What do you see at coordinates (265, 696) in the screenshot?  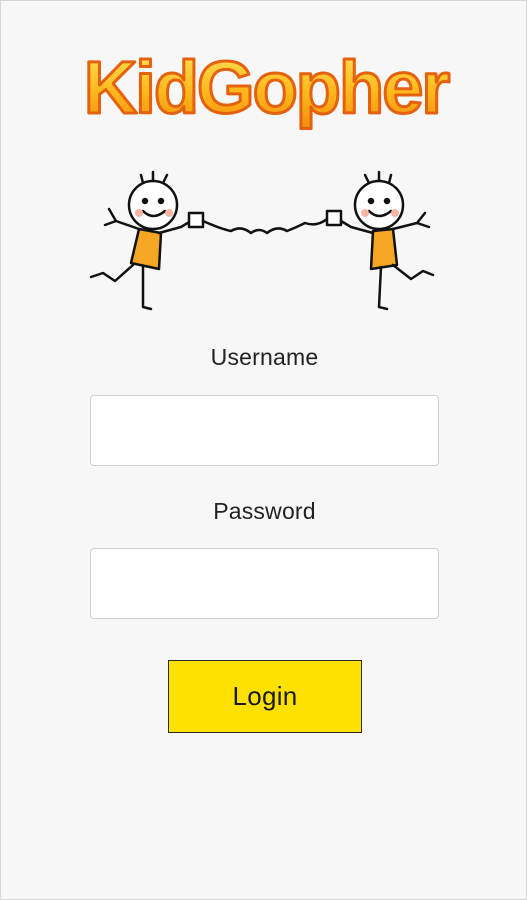 I see `login-button: Login` at bounding box center [265, 696].